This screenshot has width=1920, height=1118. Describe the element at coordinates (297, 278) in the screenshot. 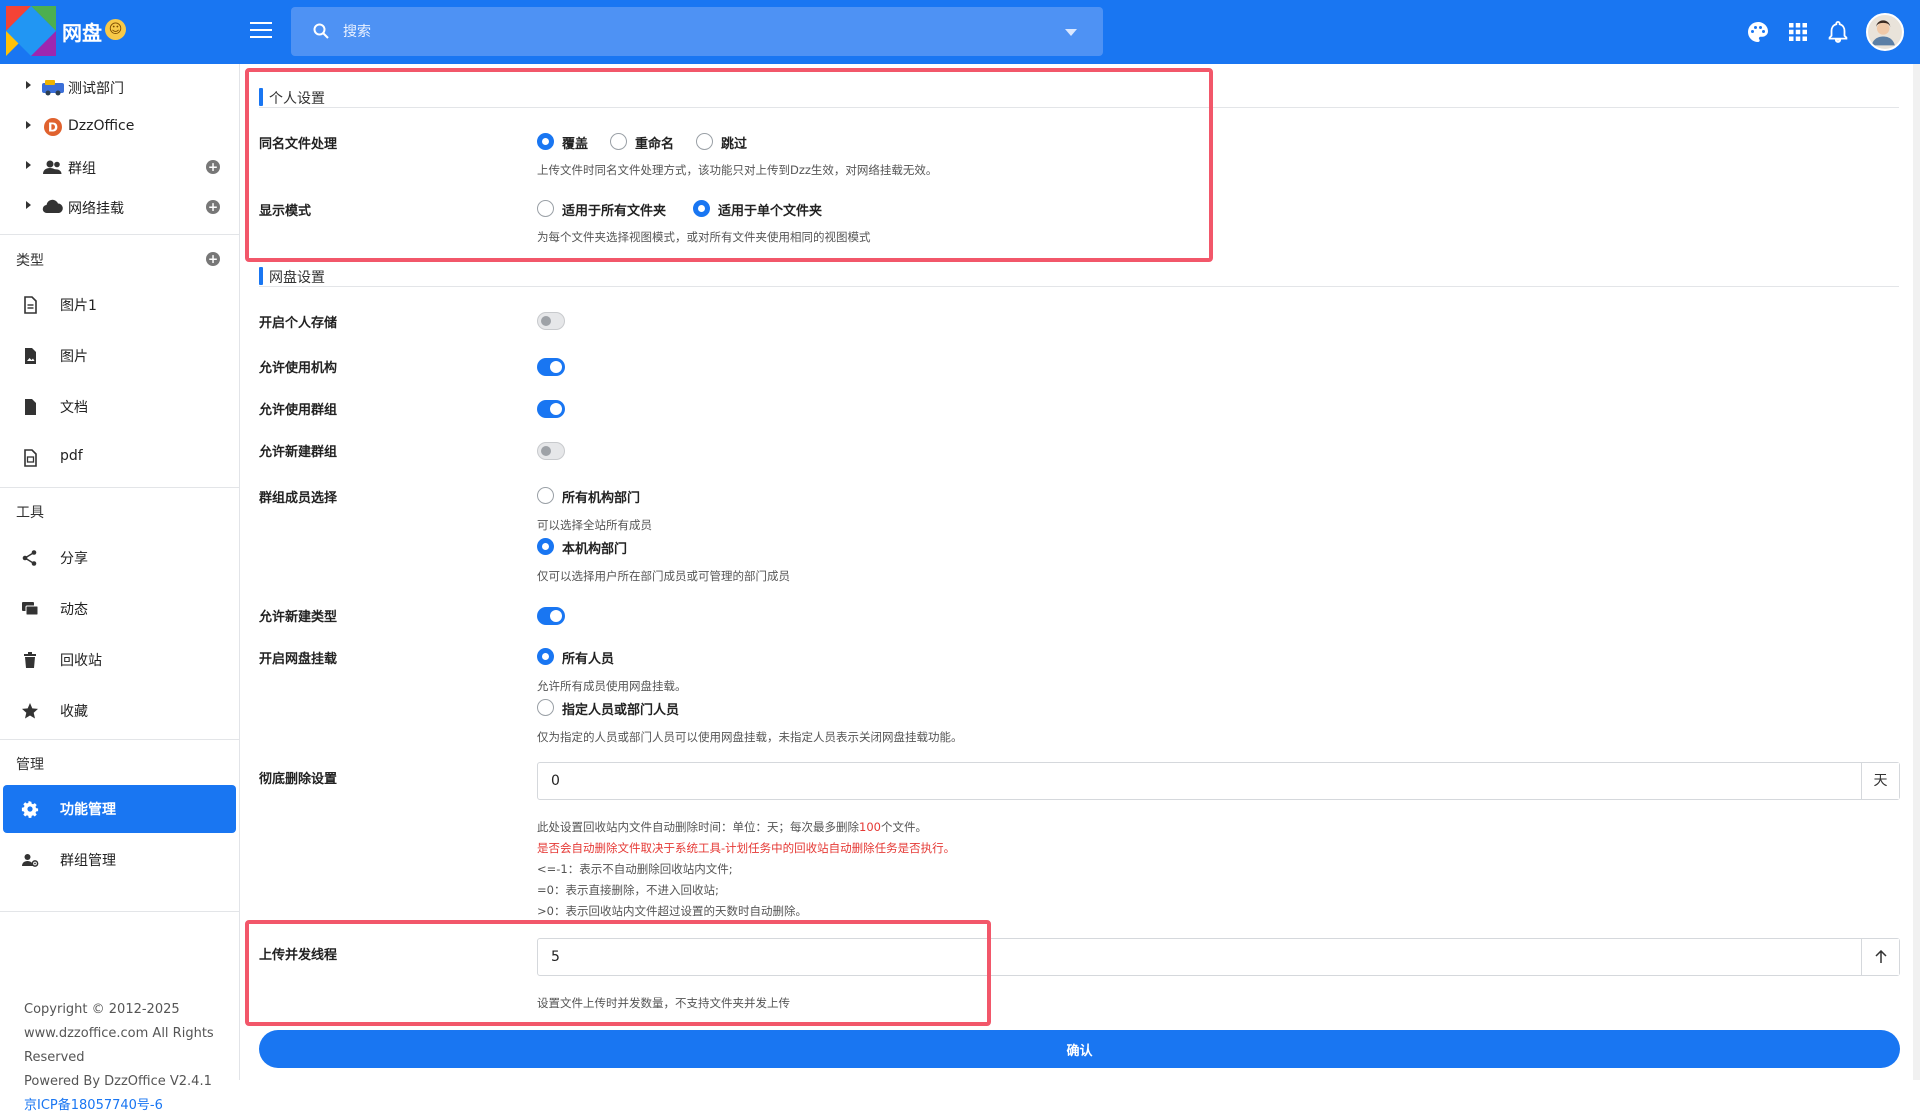

I see `section-title: 网盘设置` at that location.